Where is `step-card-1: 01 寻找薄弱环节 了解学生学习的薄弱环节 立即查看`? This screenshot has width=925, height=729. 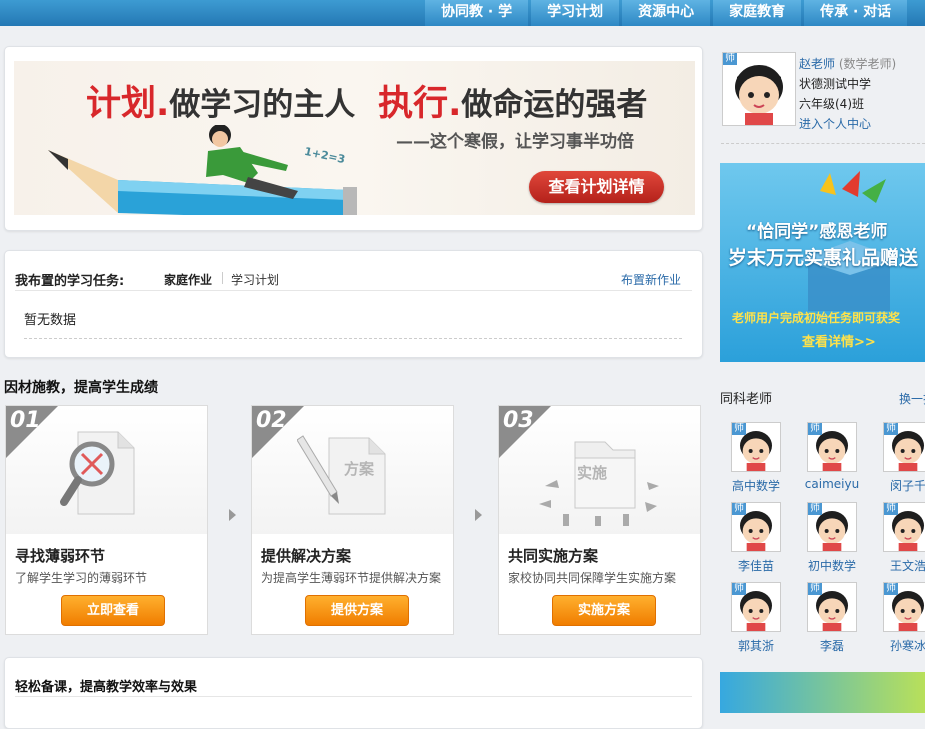
step-card-1: 01 寻找薄弱环节 了解学生学习的薄弱环节 立即查看 is located at coordinates (106, 520).